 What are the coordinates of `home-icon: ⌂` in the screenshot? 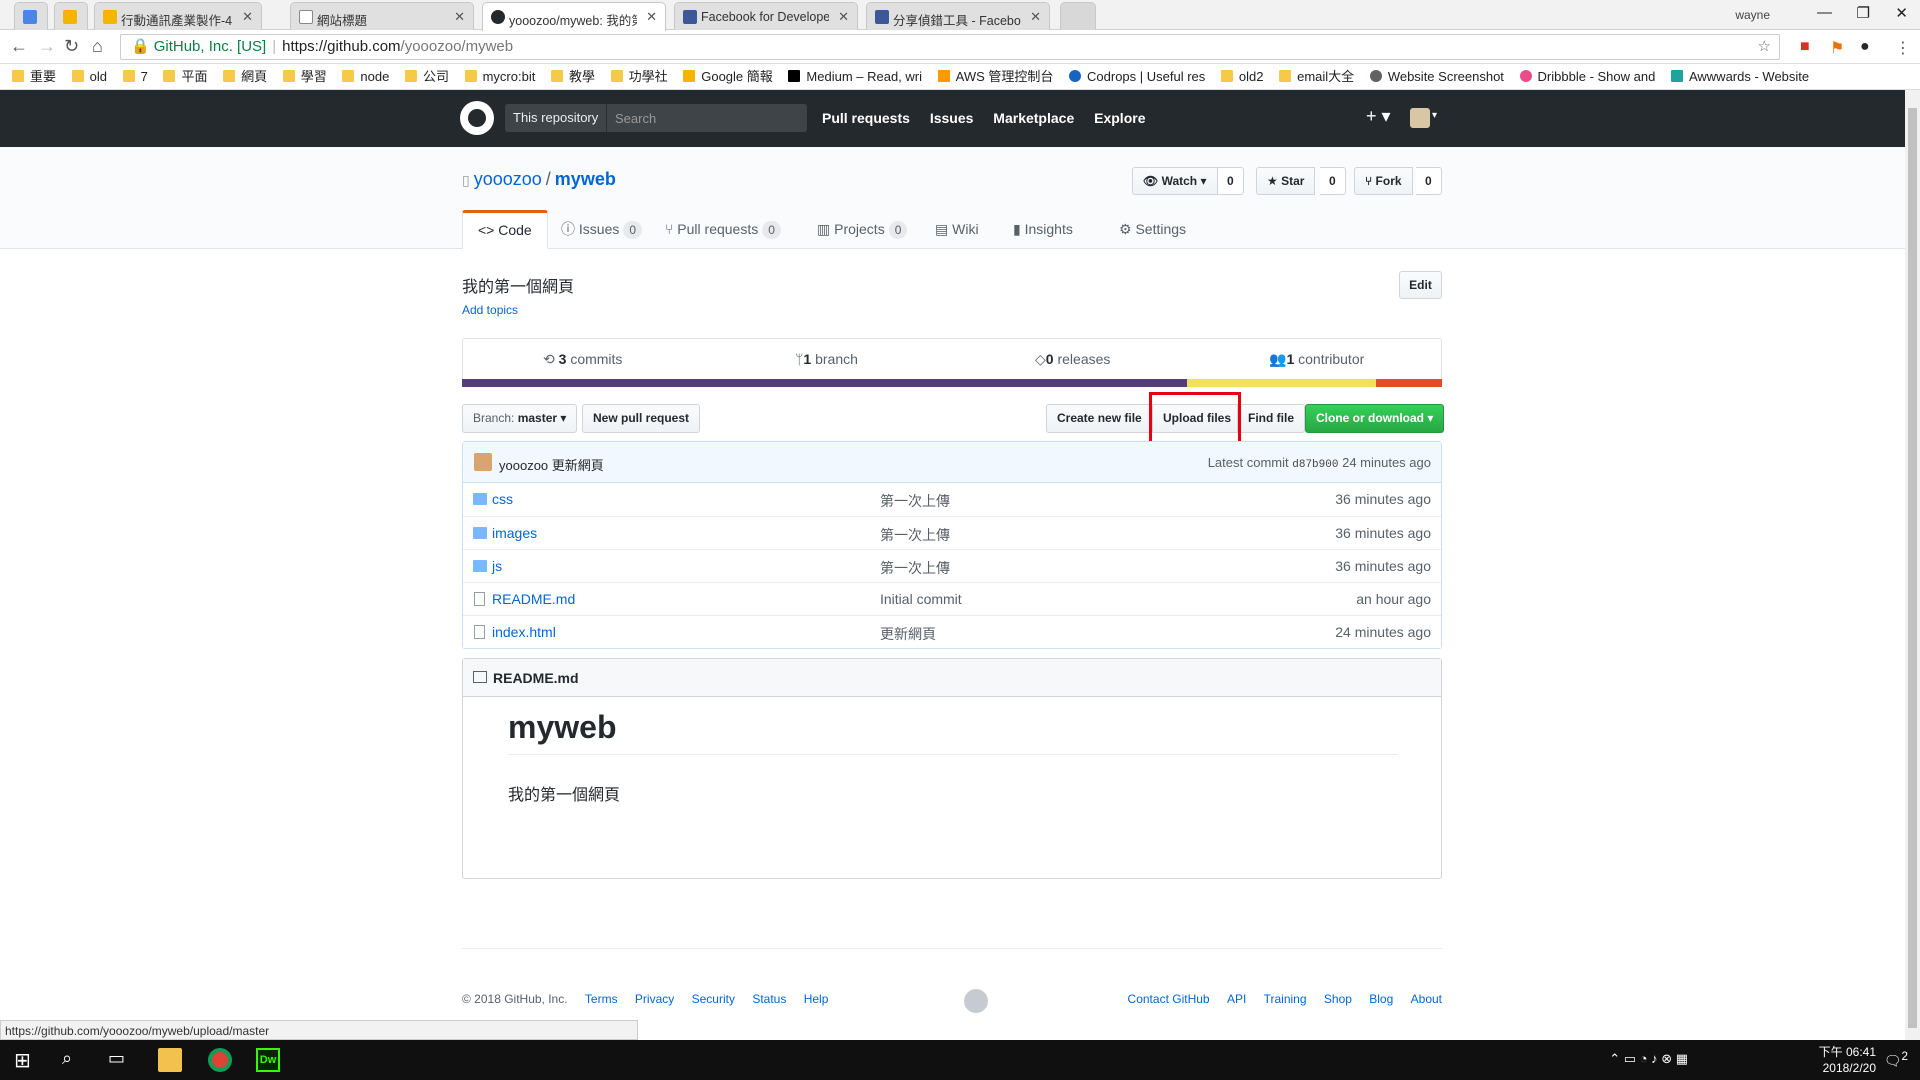 It's located at (97, 46).